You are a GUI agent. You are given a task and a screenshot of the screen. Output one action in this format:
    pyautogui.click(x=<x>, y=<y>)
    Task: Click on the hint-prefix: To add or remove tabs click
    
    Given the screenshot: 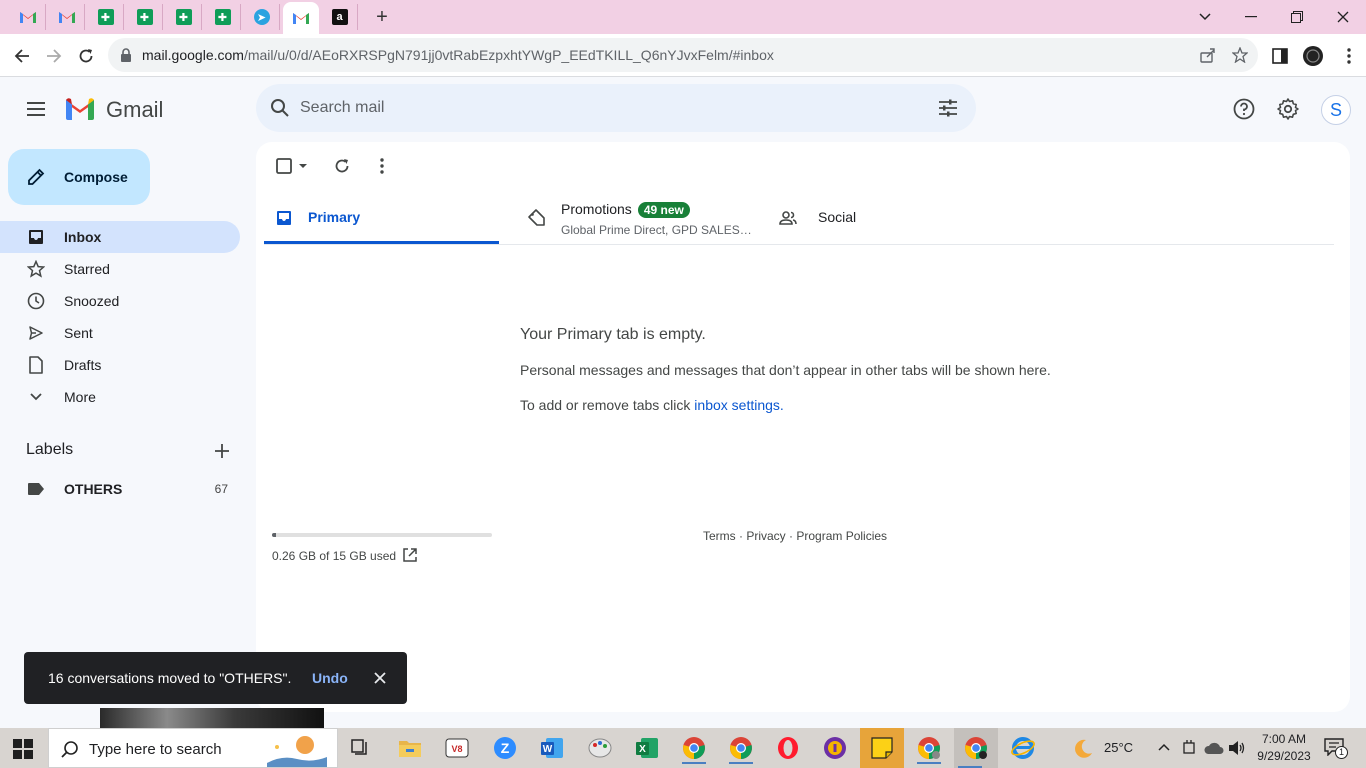 What is the action you would take?
    pyautogui.click(x=607, y=405)
    